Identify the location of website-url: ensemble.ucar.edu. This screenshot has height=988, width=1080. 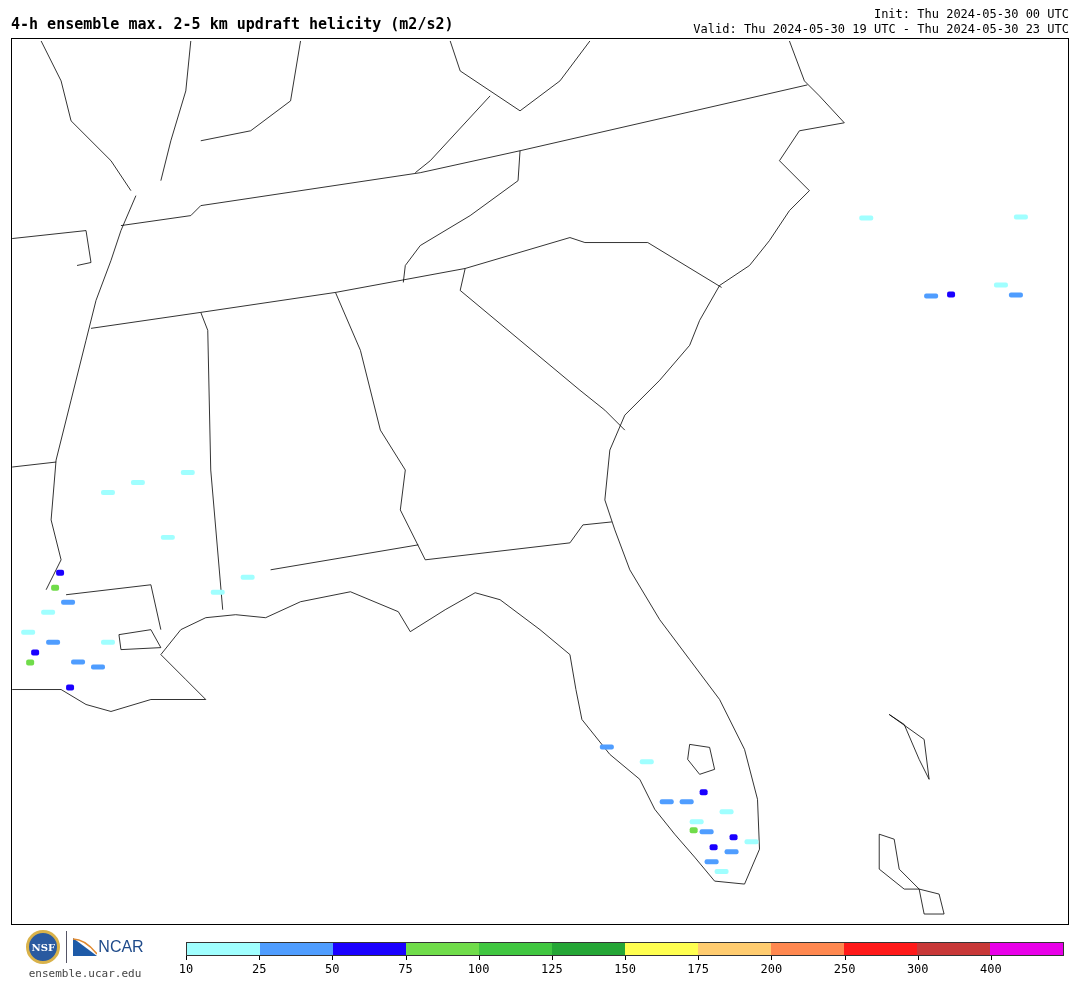
(85, 974).